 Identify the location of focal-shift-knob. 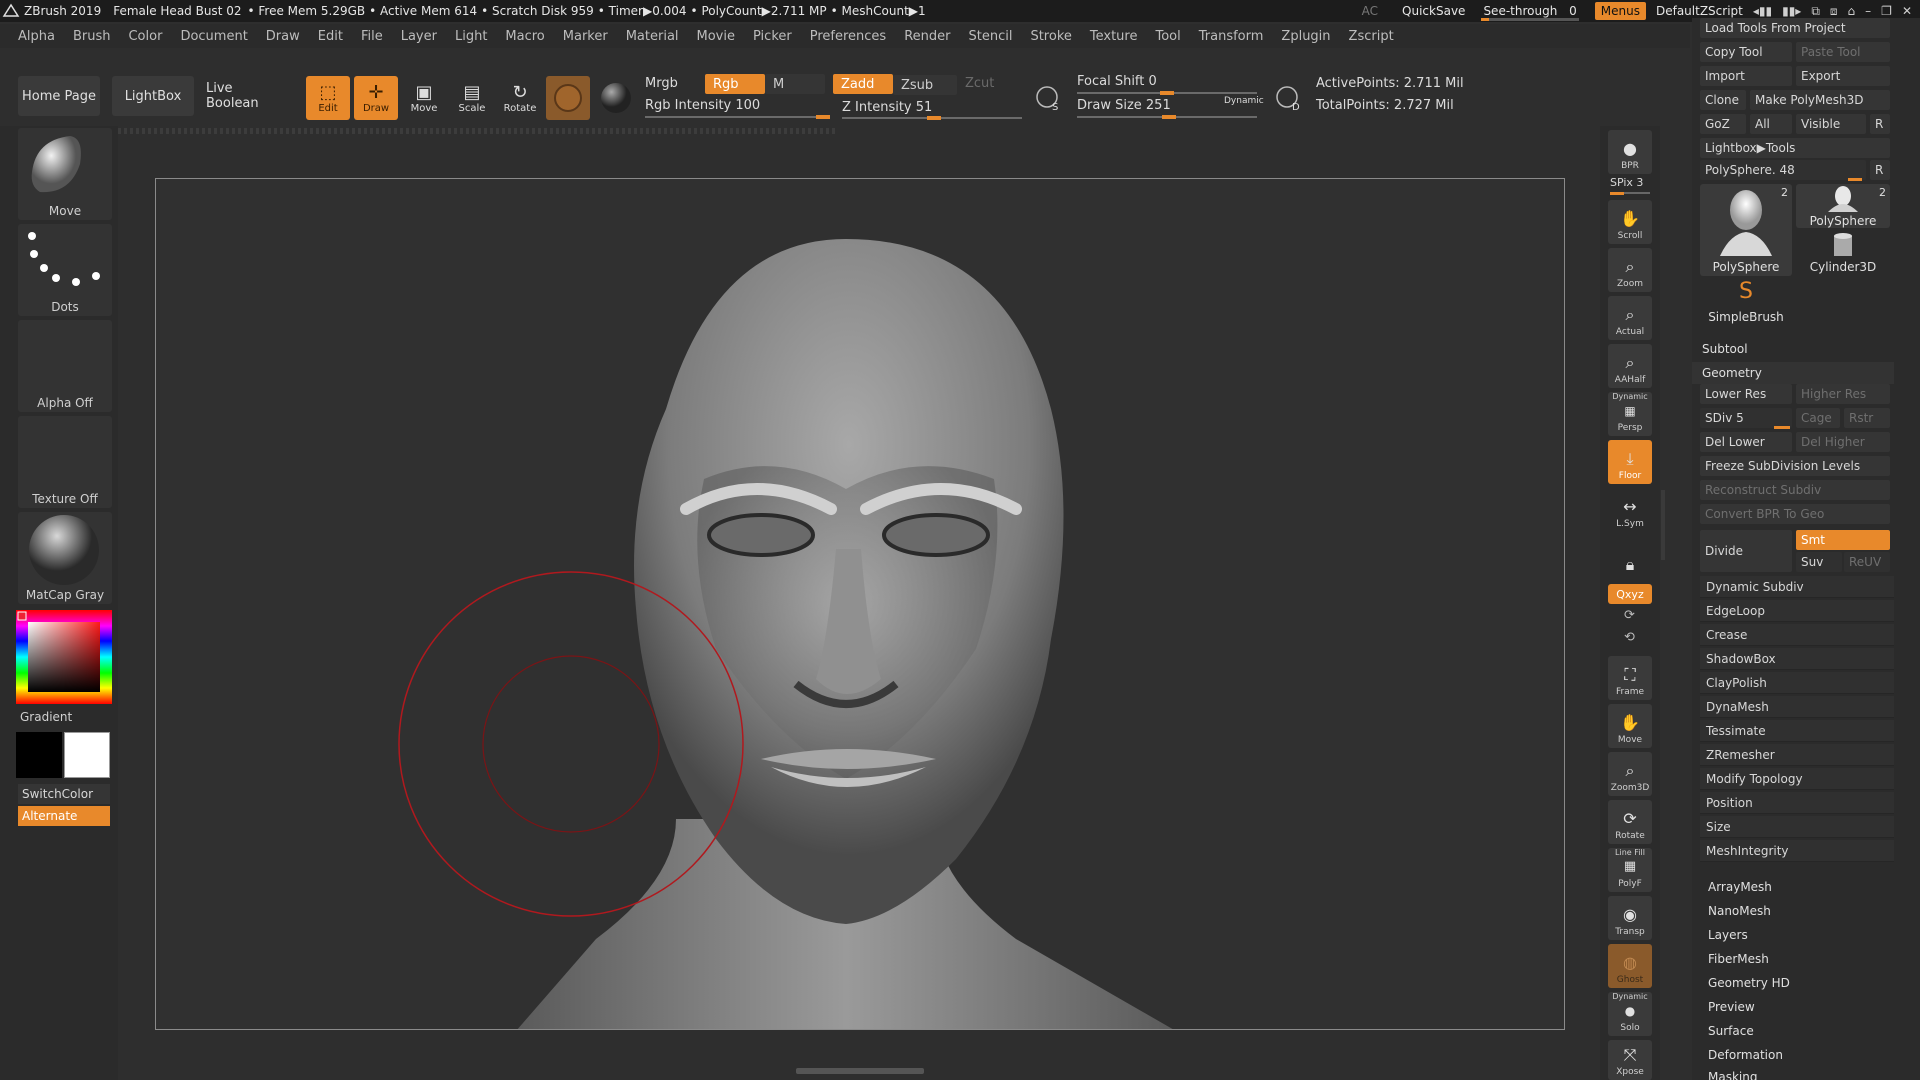
(1167, 93).